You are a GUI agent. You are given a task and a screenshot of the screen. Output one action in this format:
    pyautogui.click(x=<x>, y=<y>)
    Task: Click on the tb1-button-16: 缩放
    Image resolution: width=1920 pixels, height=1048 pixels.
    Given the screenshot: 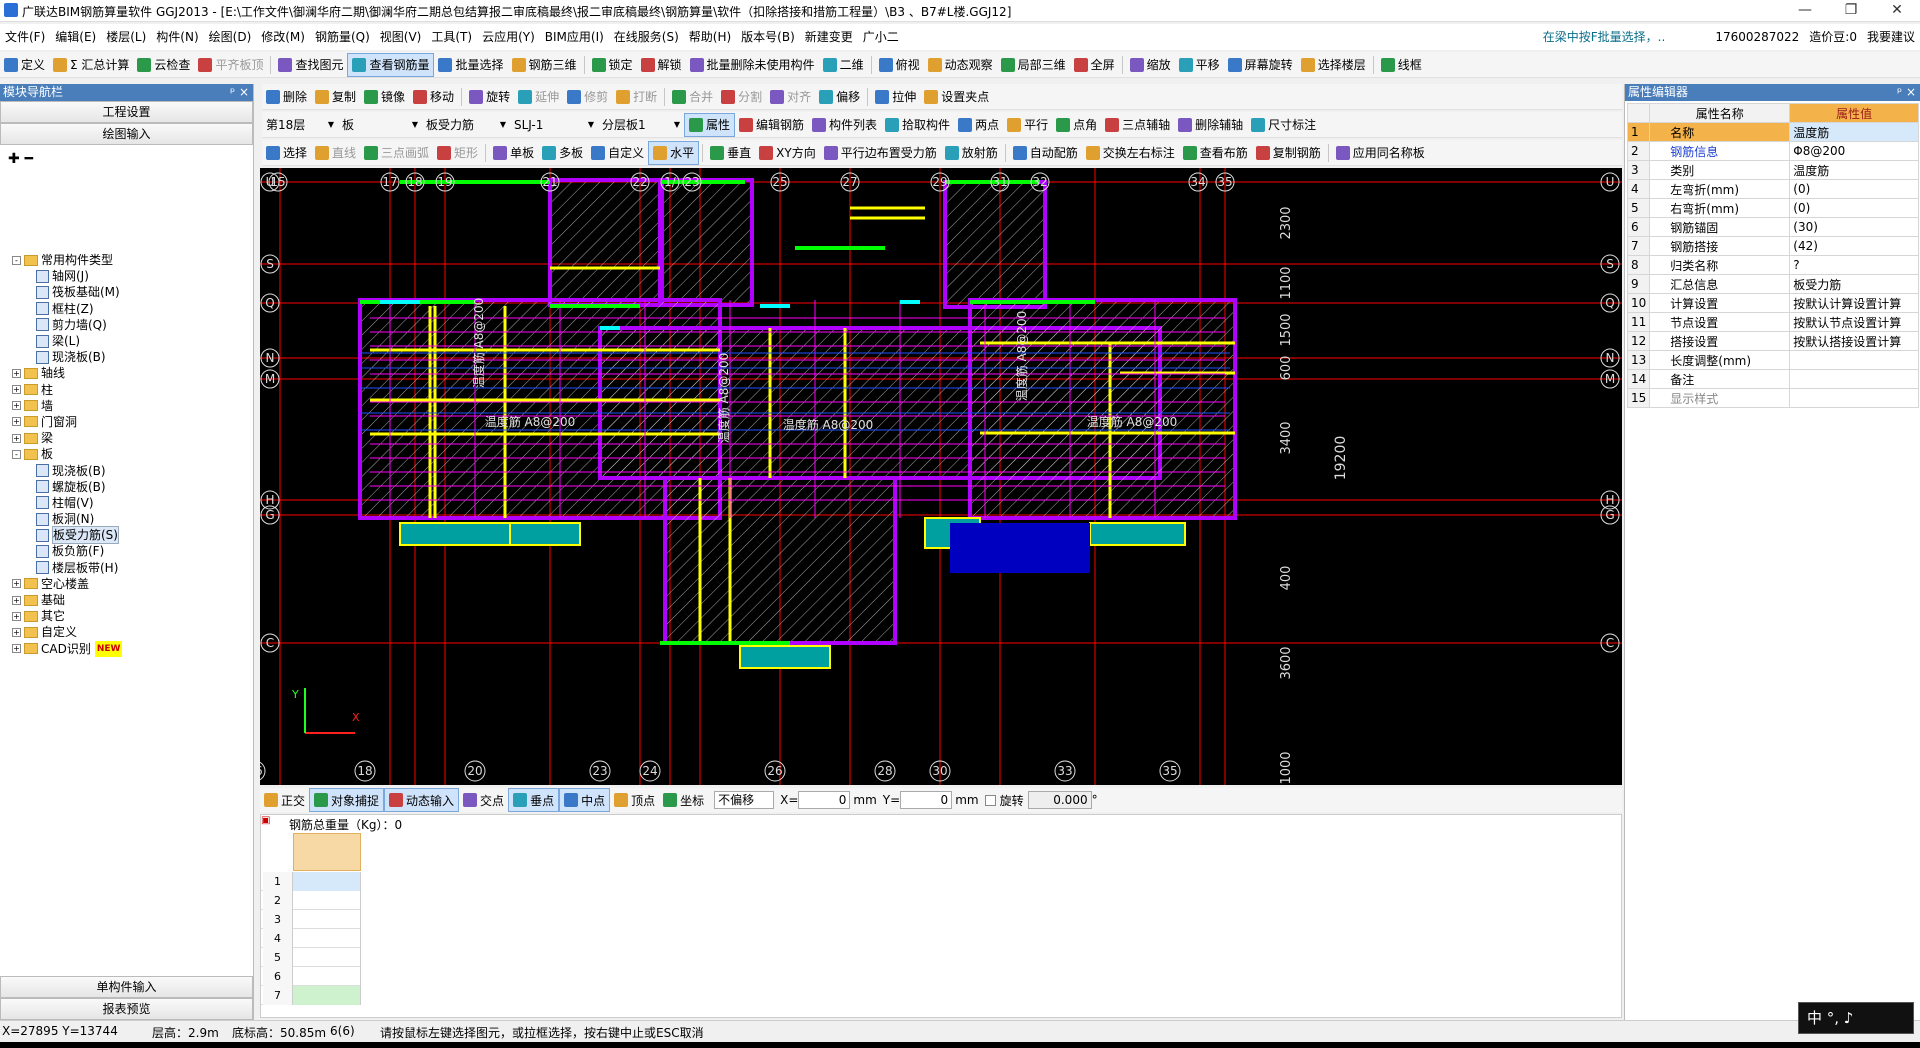 What is the action you would take?
    pyautogui.click(x=1150, y=65)
    